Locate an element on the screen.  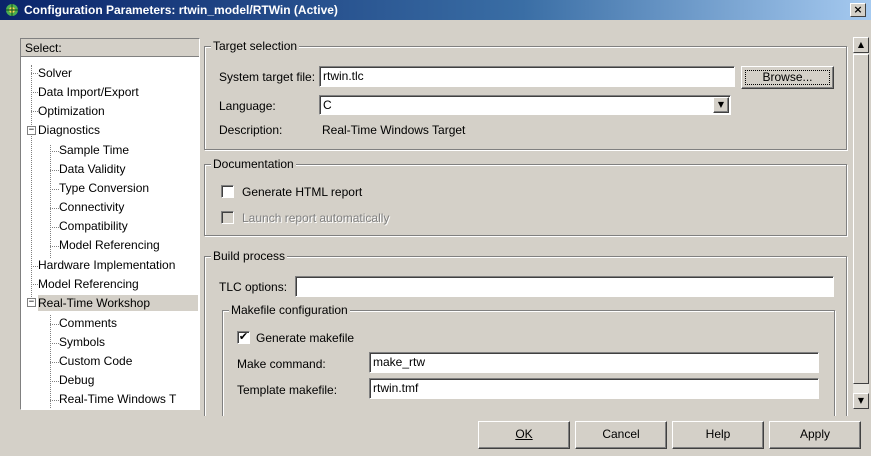
tree-item-data-validity: Data Validity is located at coordinates (92, 169).